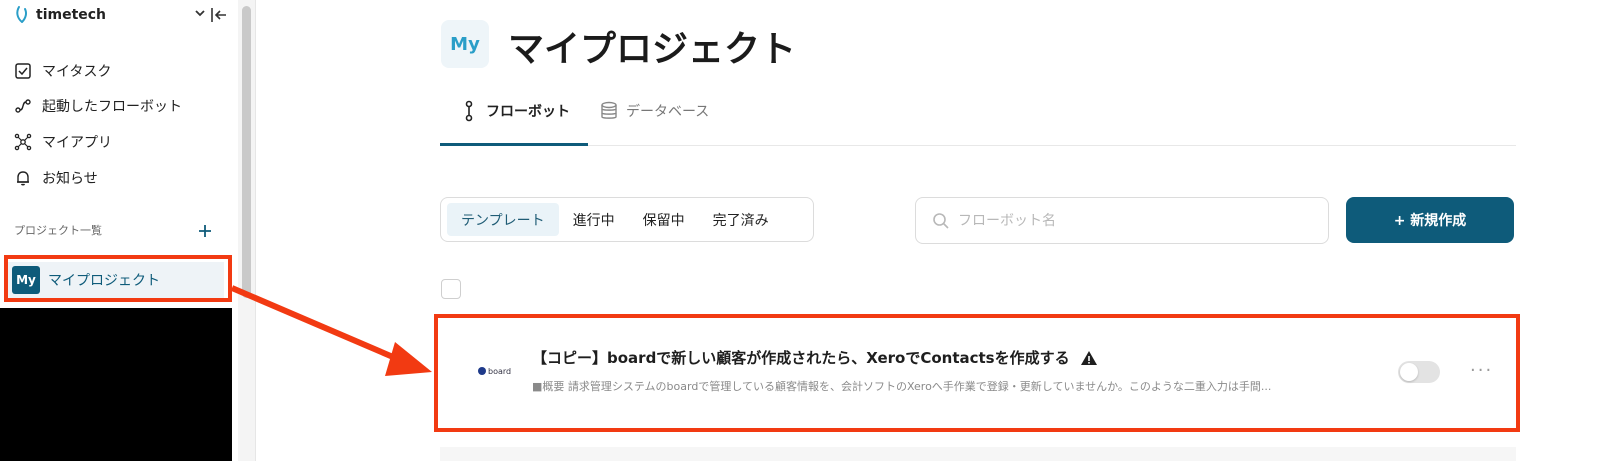 The height and width of the screenshot is (461, 1600). What do you see at coordinates (465, 44) in the screenshot?
I see `page-avatar: My` at bounding box center [465, 44].